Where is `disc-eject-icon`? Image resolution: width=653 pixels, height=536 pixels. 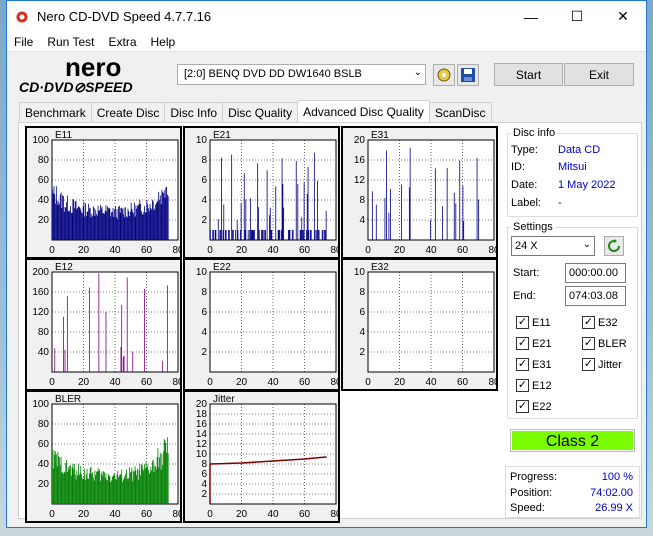 disc-eject-icon is located at coordinates (444, 75).